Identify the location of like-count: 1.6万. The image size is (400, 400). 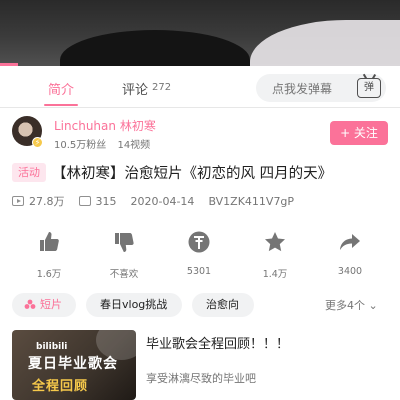
(49, 274).